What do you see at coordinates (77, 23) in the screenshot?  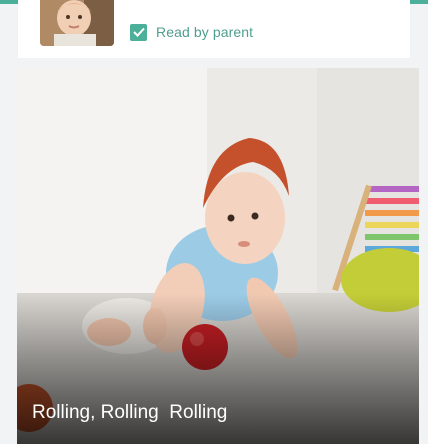 I see `baby-thumbnail-image` at bounding box center [77, 23].